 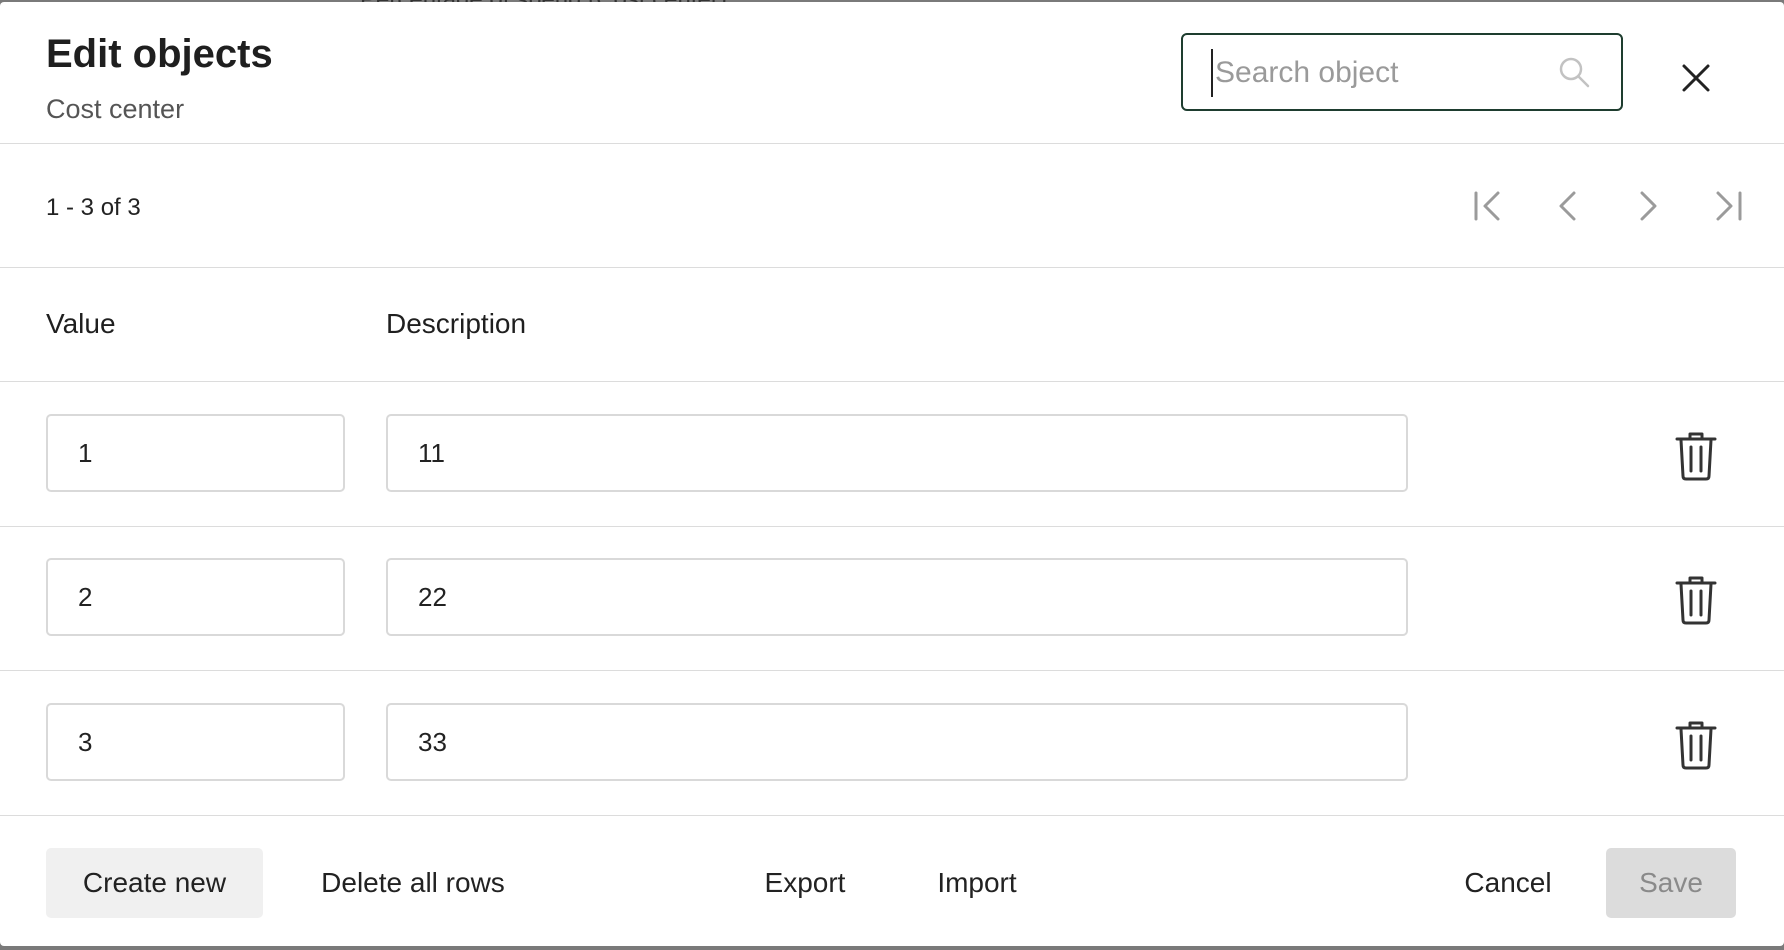 What do you see at coordinates (1379, 73) in the screenshot?
I see `search-input` at bounding box center [1379, 73].